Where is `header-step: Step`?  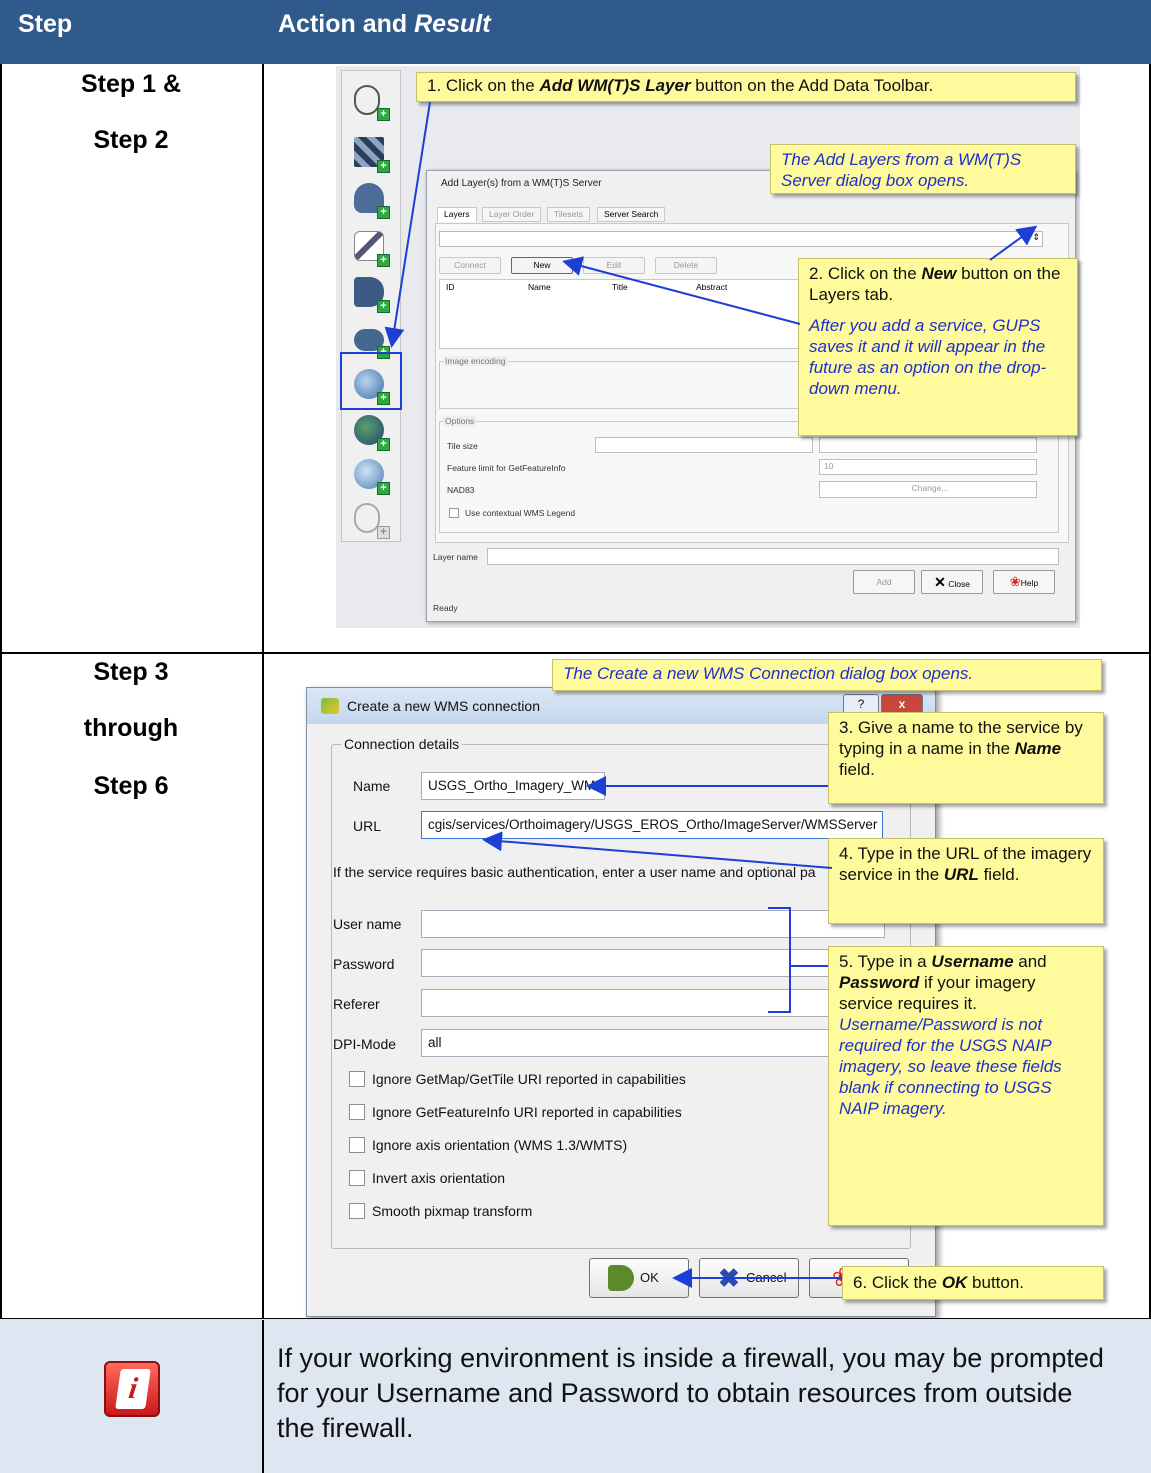
header-step: Step is located at coordinates (45, 24).